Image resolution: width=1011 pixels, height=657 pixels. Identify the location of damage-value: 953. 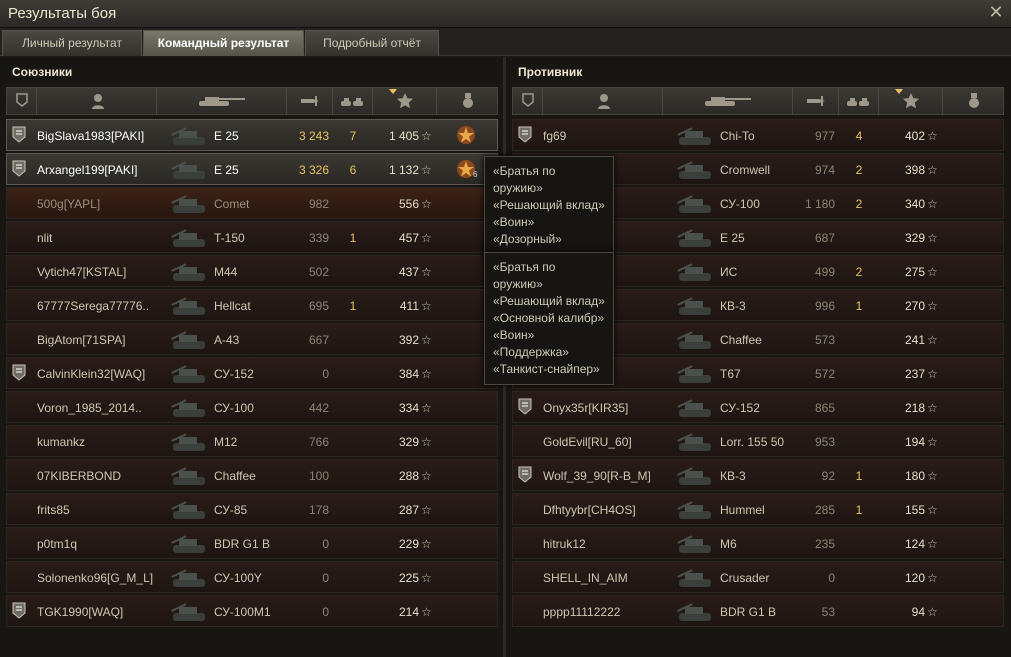
(824, 442).